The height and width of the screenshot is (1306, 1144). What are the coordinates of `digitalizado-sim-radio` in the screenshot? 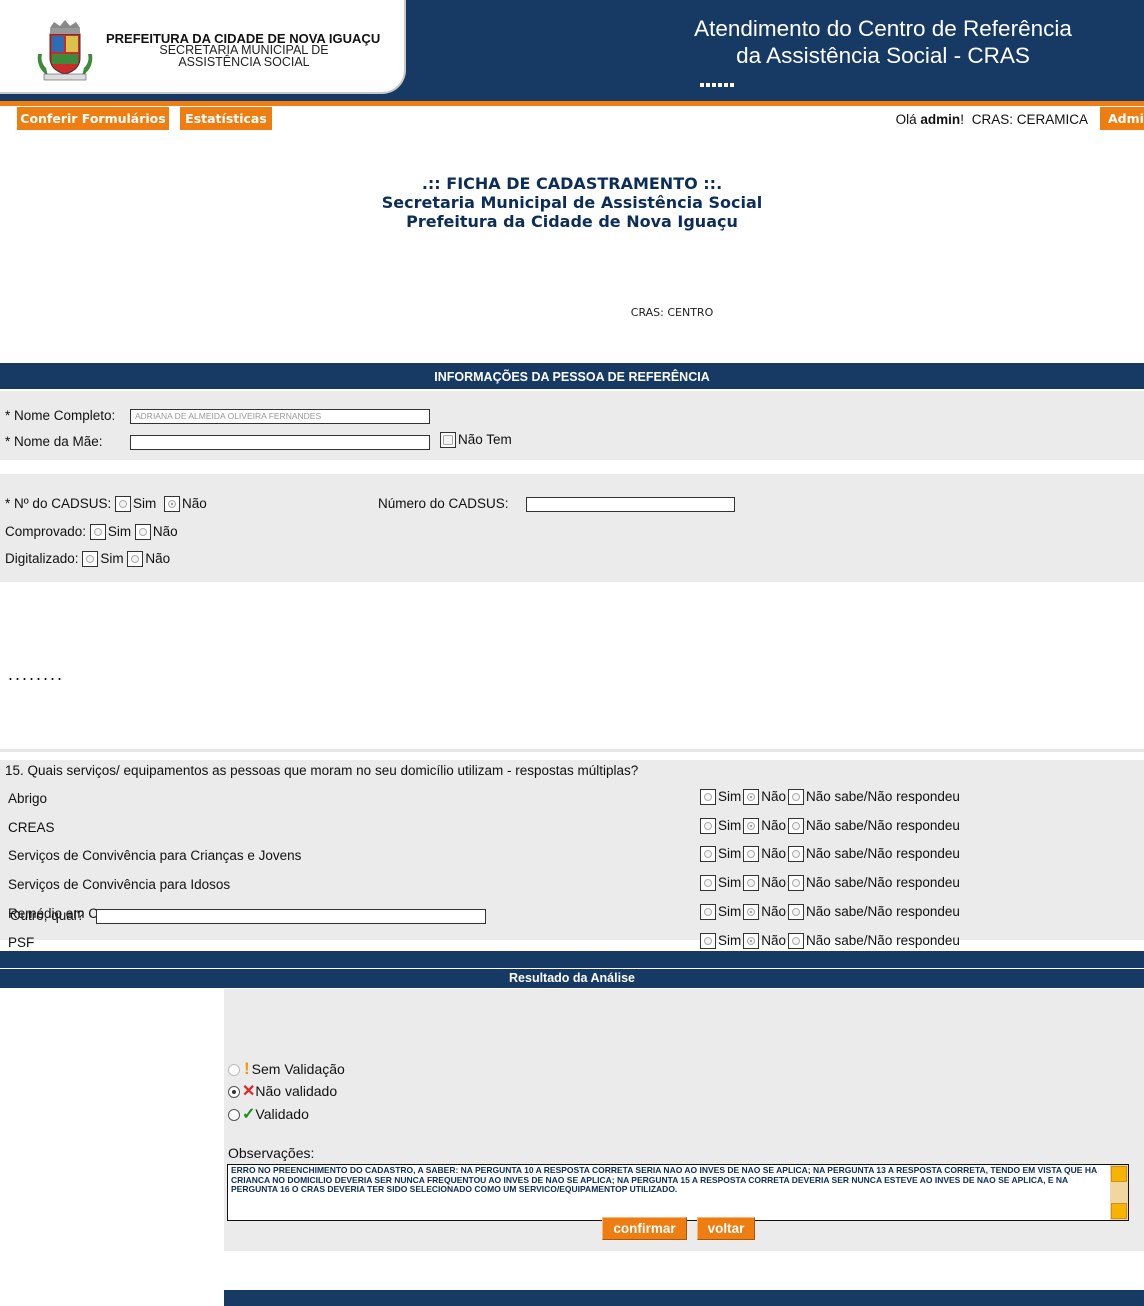 It's located at (90, 559).